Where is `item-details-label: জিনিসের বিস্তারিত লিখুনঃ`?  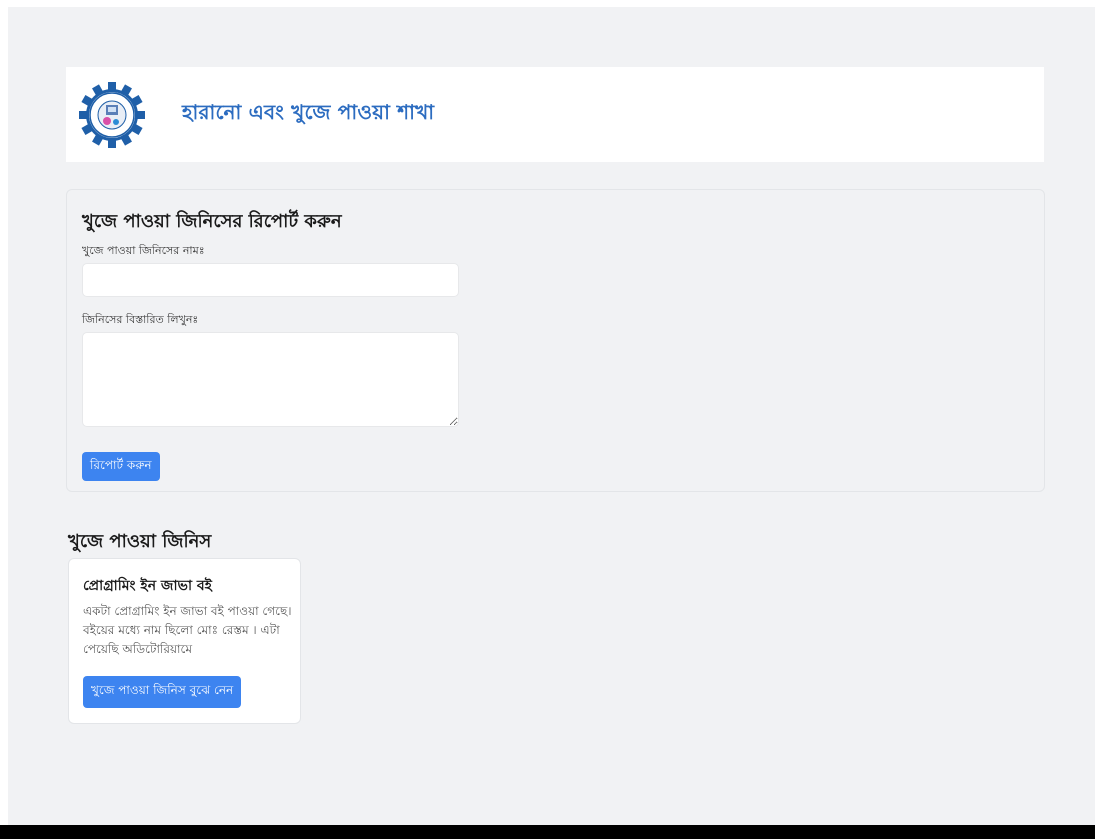
item-details-label: জিনিসের বিস্তারিত লিখুনঃ is located at coordinates (140, 319).